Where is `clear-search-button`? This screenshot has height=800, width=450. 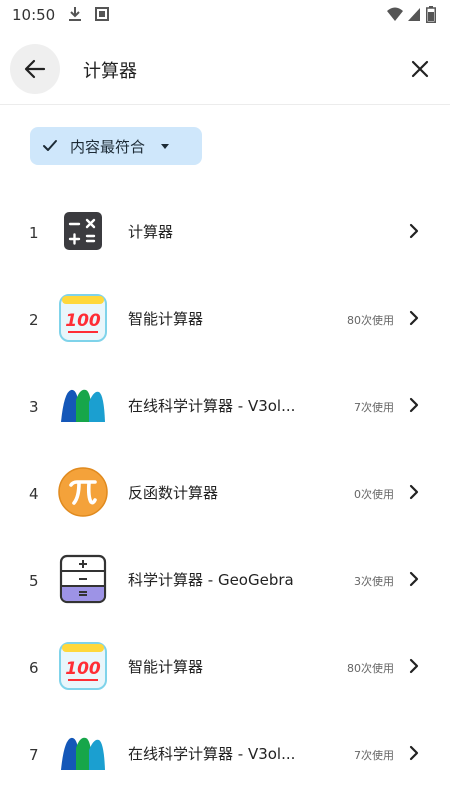 clear-search-button is located at coordinates (420, 69).